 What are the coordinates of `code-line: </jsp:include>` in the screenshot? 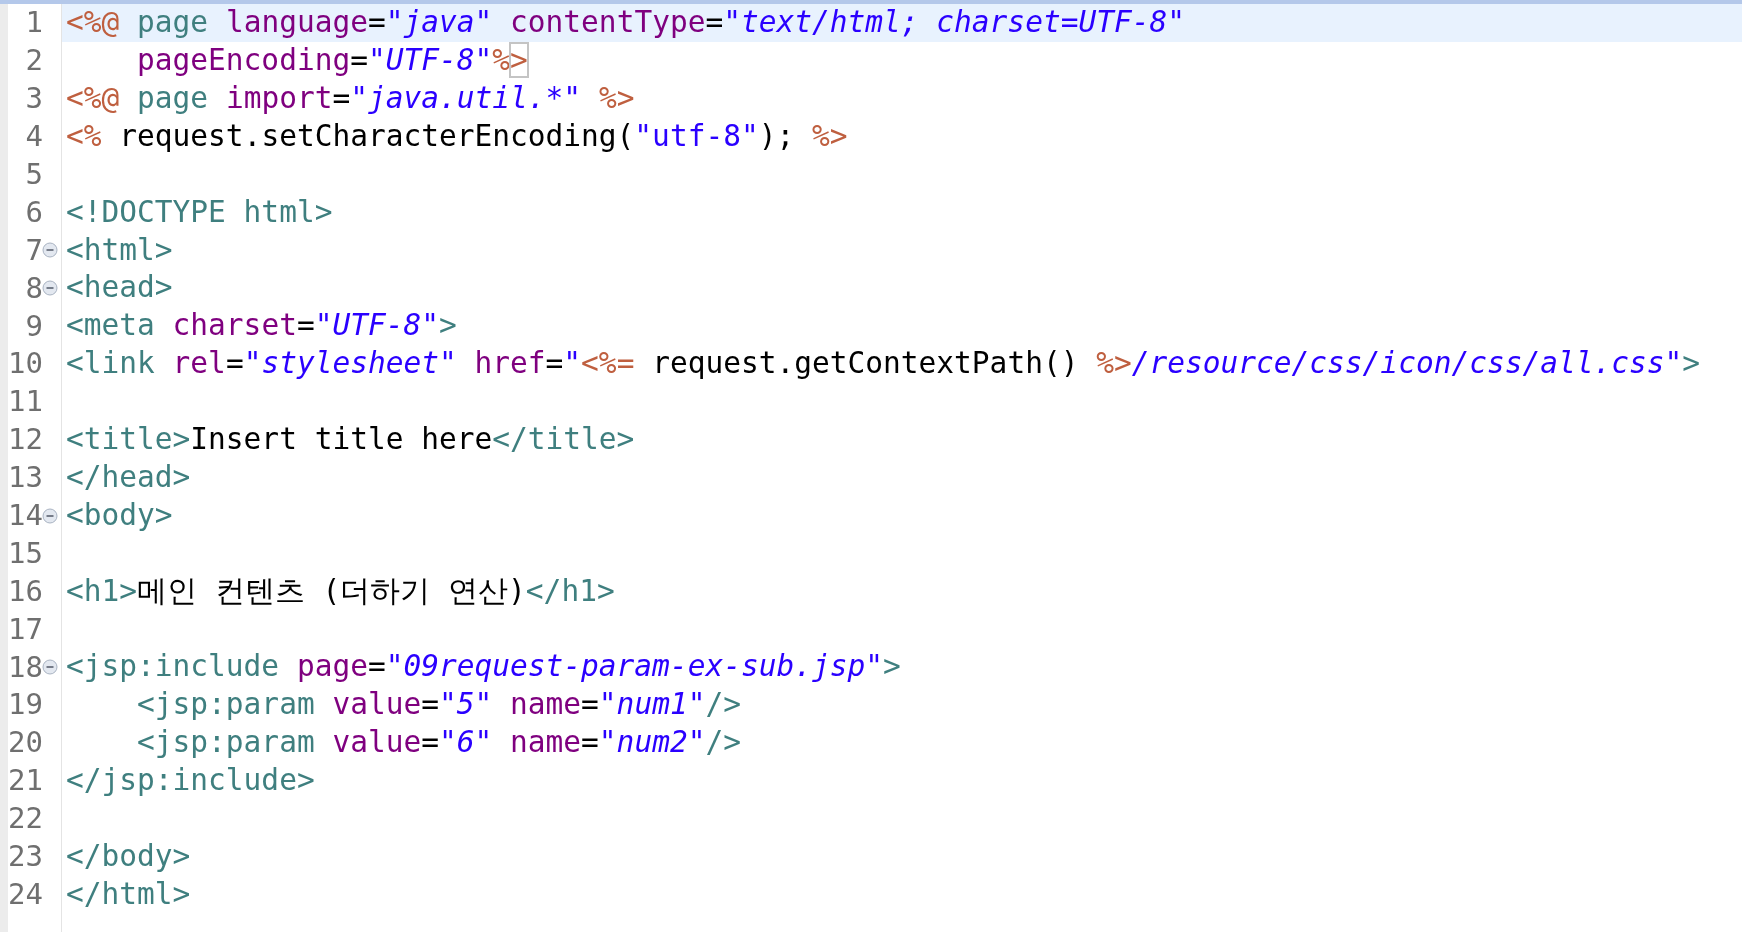 It's located at (190, 781).